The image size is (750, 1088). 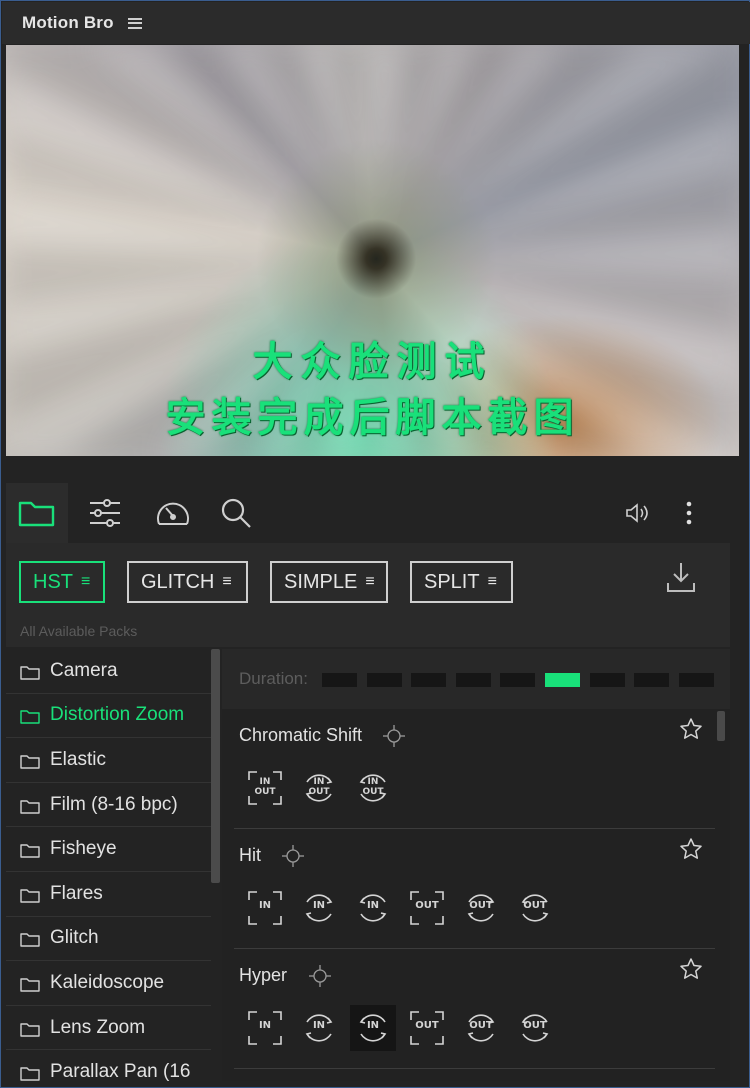 What do you see at coordinates (474, 769) in the screenshot?
I see `effect-row: Chromatic Shift IN OUT IN OUT IN OUT` at bounding box center [474, 769].